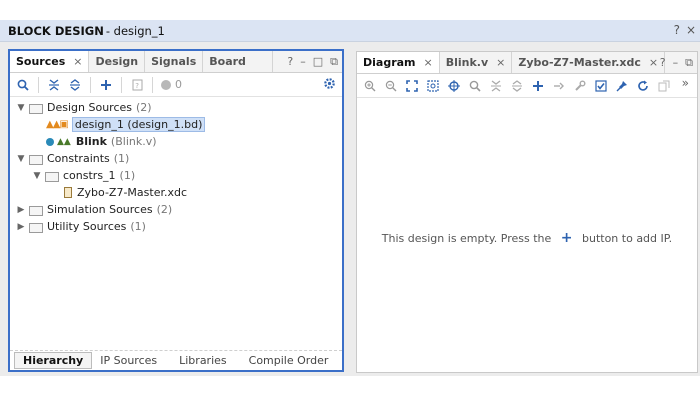  I want to click on constraint-file-icon, so click(68, 192).